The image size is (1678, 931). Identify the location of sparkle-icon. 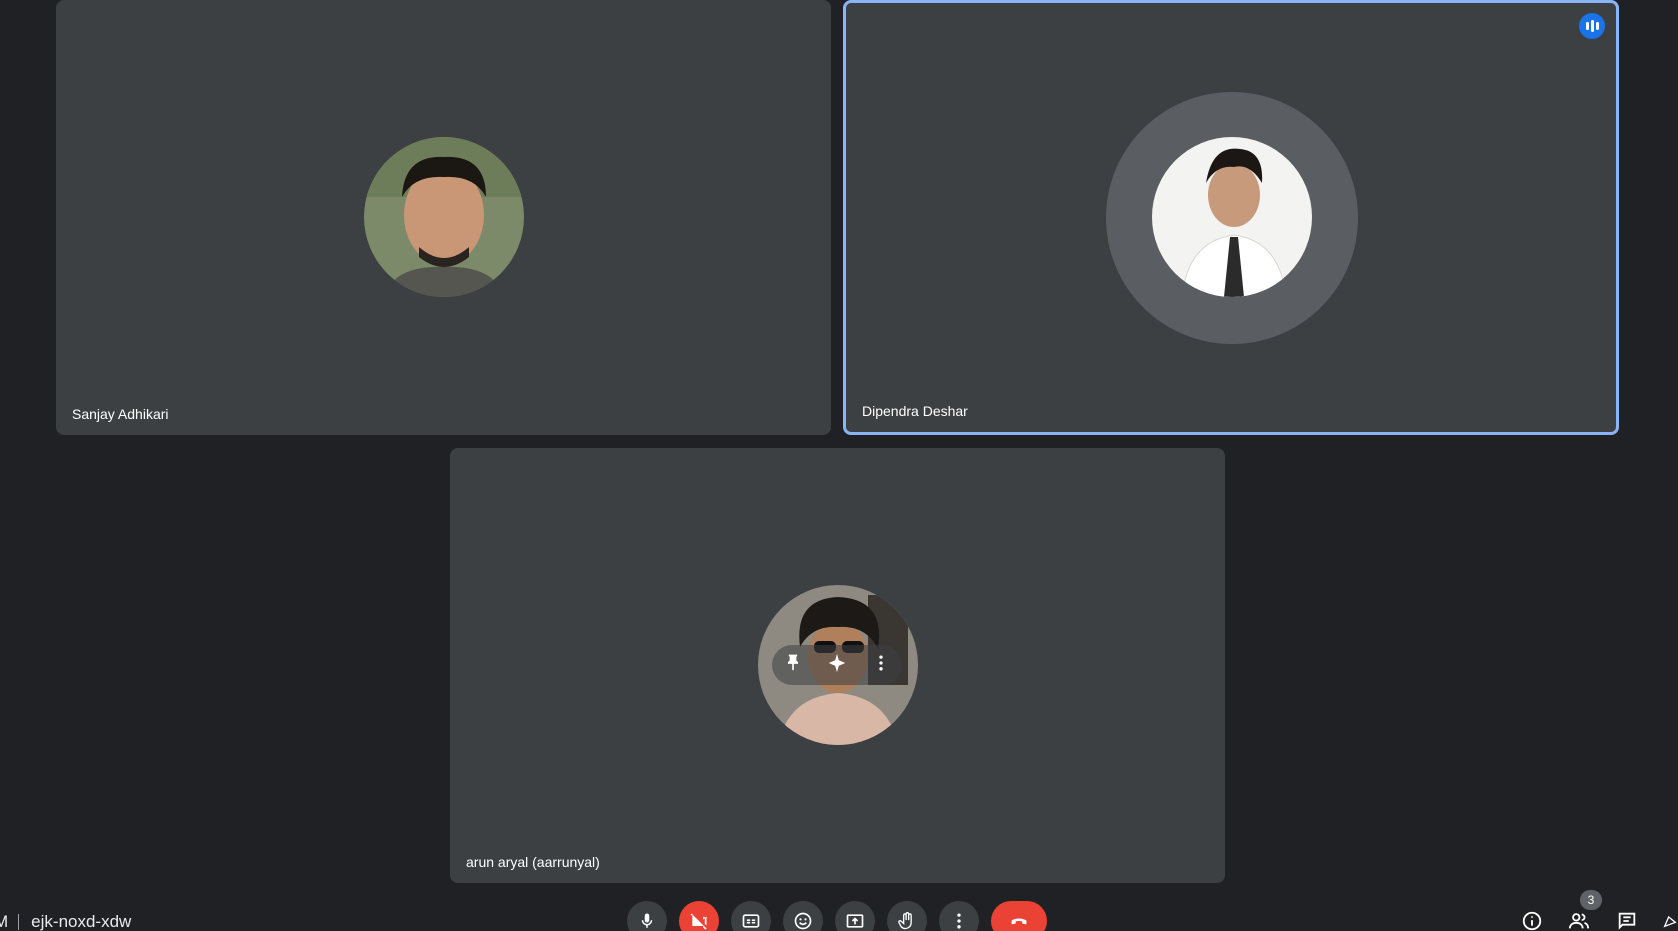
(837, 665).